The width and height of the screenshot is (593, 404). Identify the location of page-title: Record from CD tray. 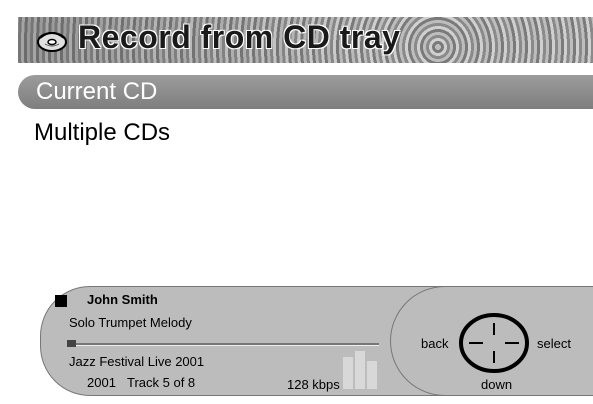
(239, 37).